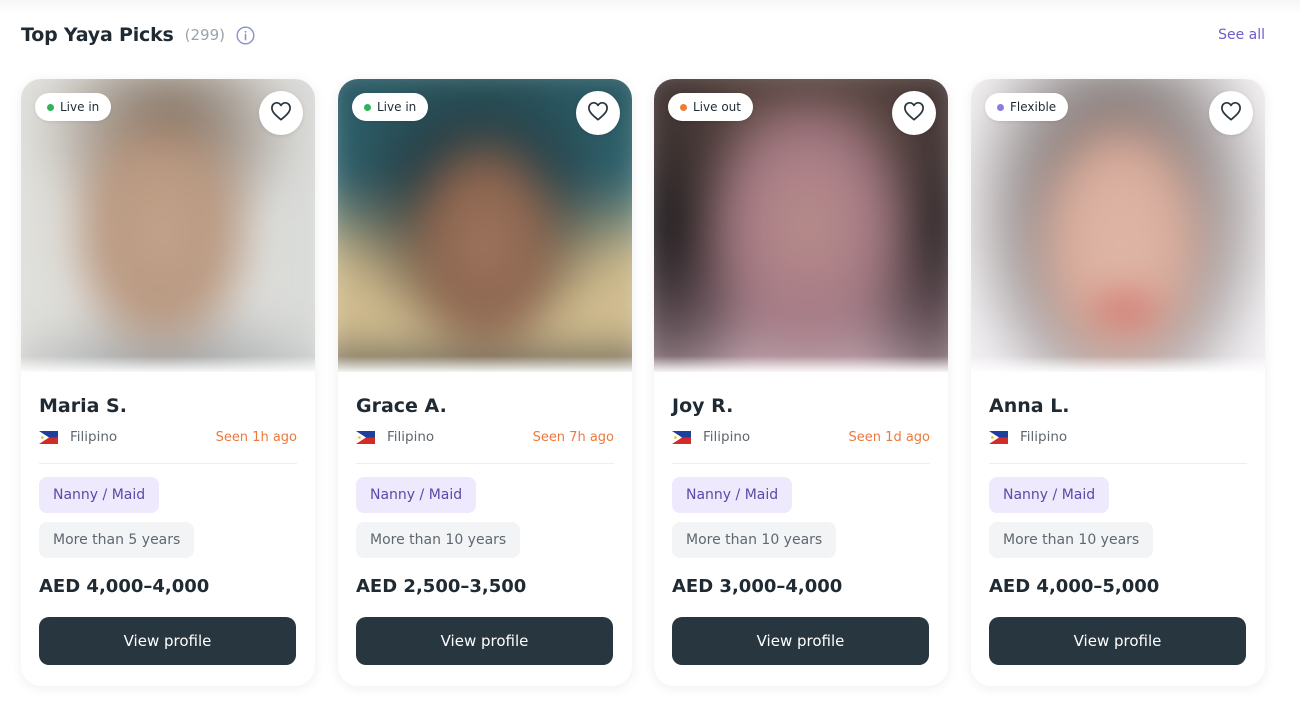  I want to click on section-header: Top Yaya Picks (299) See all, so click(643, 35).